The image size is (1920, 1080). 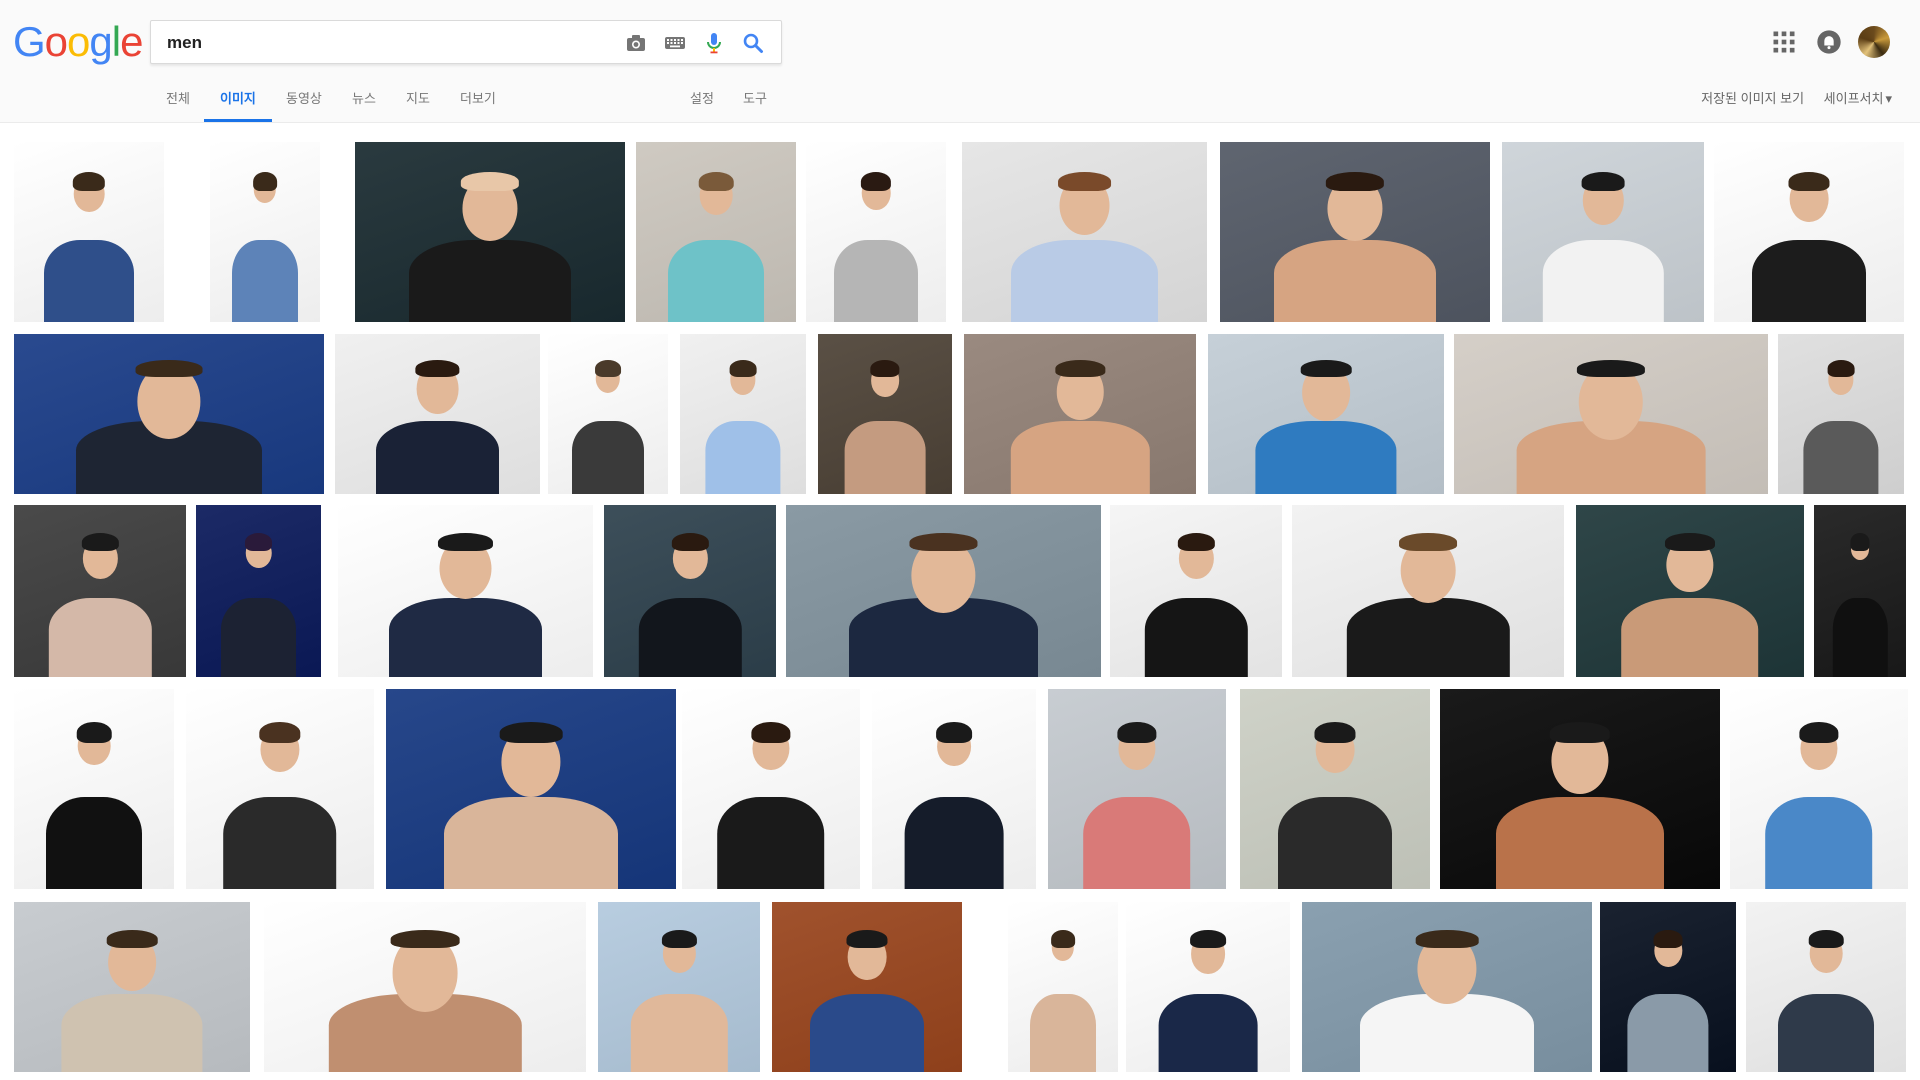 What do you see at coordinates (418, 103) in the screenshot?
I see `tab-maps: 지도` at bounding box center [418, 103].